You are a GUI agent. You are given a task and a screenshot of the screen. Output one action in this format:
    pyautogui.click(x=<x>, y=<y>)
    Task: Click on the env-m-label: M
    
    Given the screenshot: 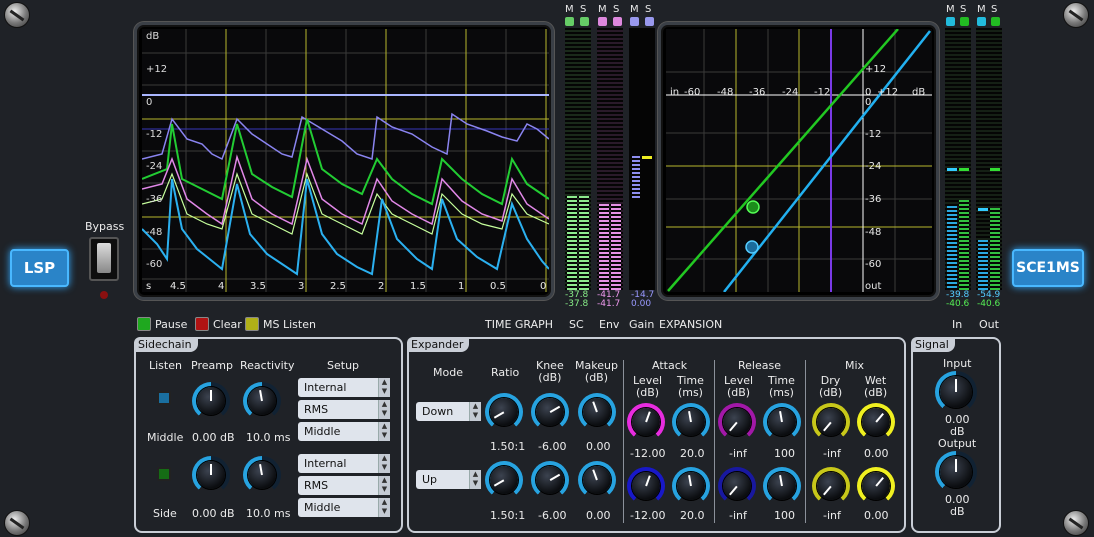 What is the action you would take?
    pyautogui.click(x=602, y=9)
    